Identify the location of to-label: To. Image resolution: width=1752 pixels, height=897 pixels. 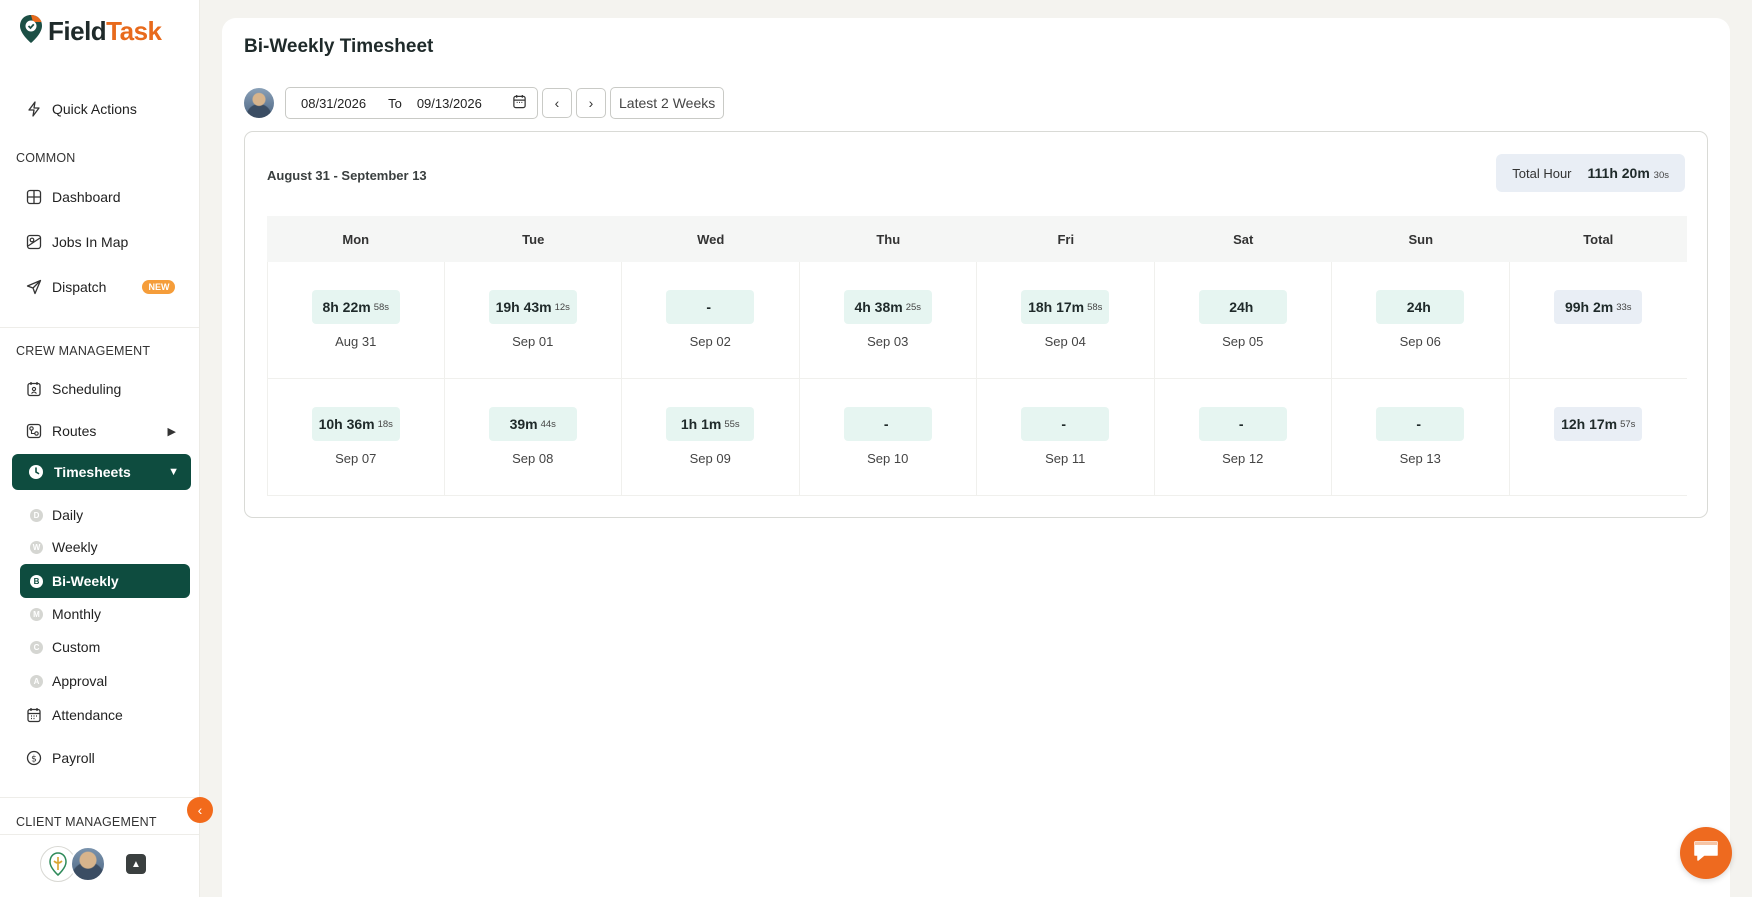
(395, 103).